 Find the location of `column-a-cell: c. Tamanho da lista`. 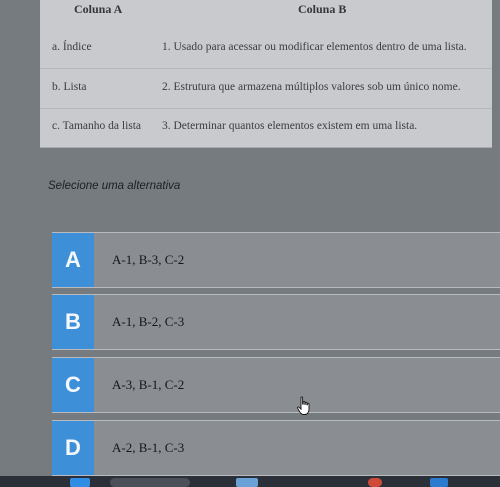

column-a-cell: c. Tamanho da lista is located at coordinates (97, 126).